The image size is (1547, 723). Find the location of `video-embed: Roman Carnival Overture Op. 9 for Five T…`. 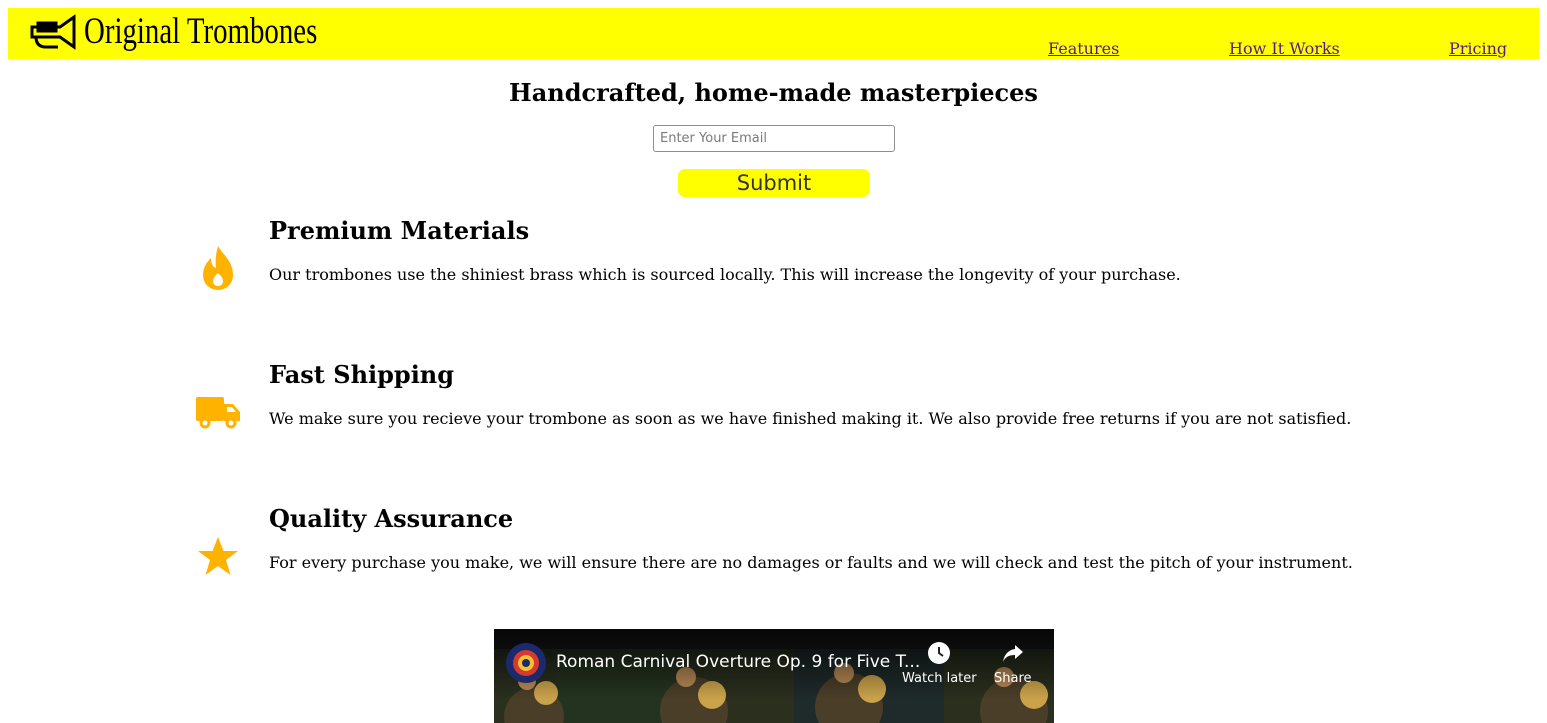

video-embed: Roman Carnival Overture Op. 9 for Five T… is located at coordinates (774, 676).